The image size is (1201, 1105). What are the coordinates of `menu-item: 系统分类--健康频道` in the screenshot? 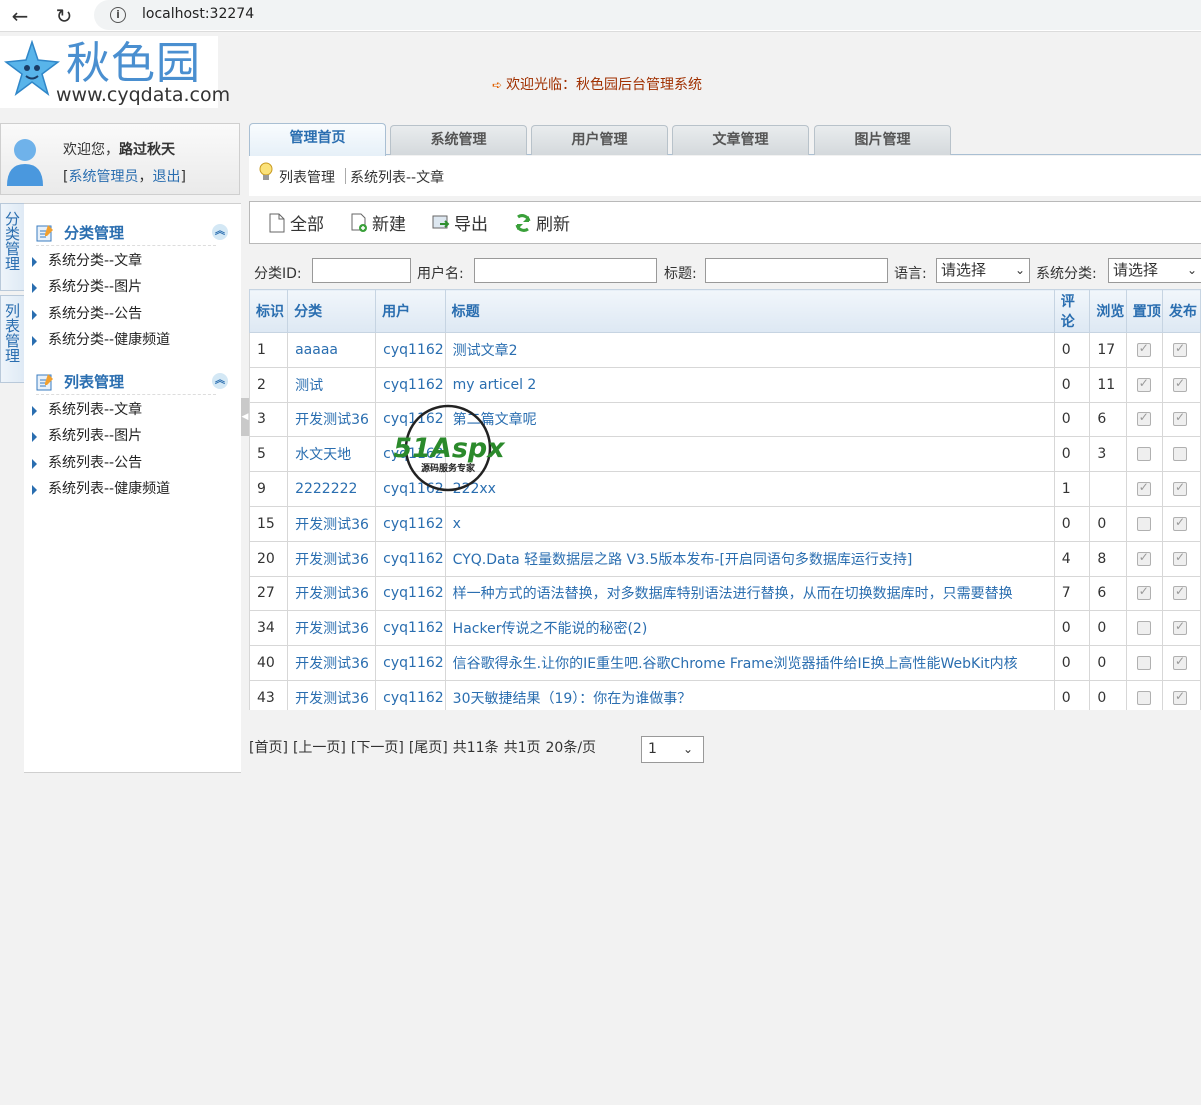 It's located at (132, 340).